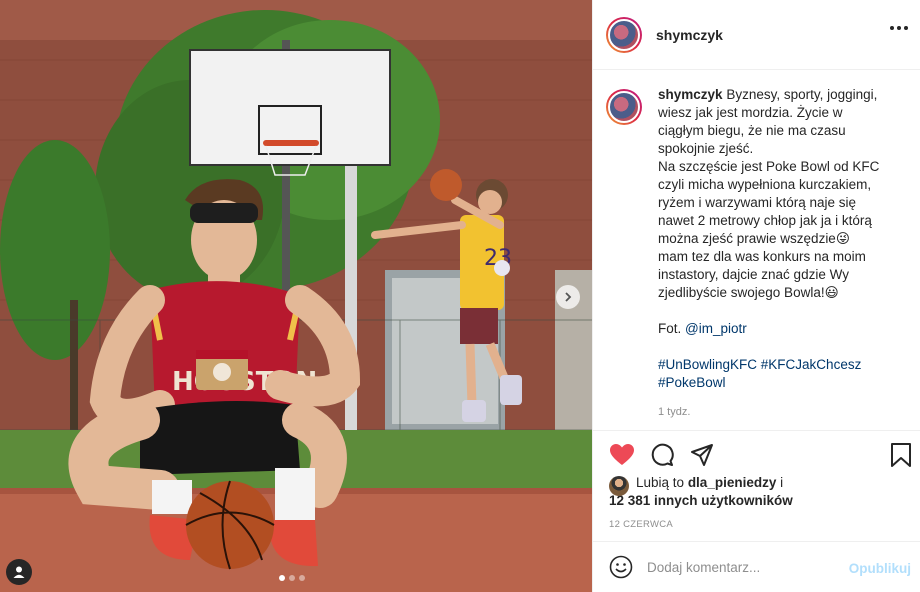 This screenshot has height=592, width=920. I want to click on user-tag-button, so click(19, 572).